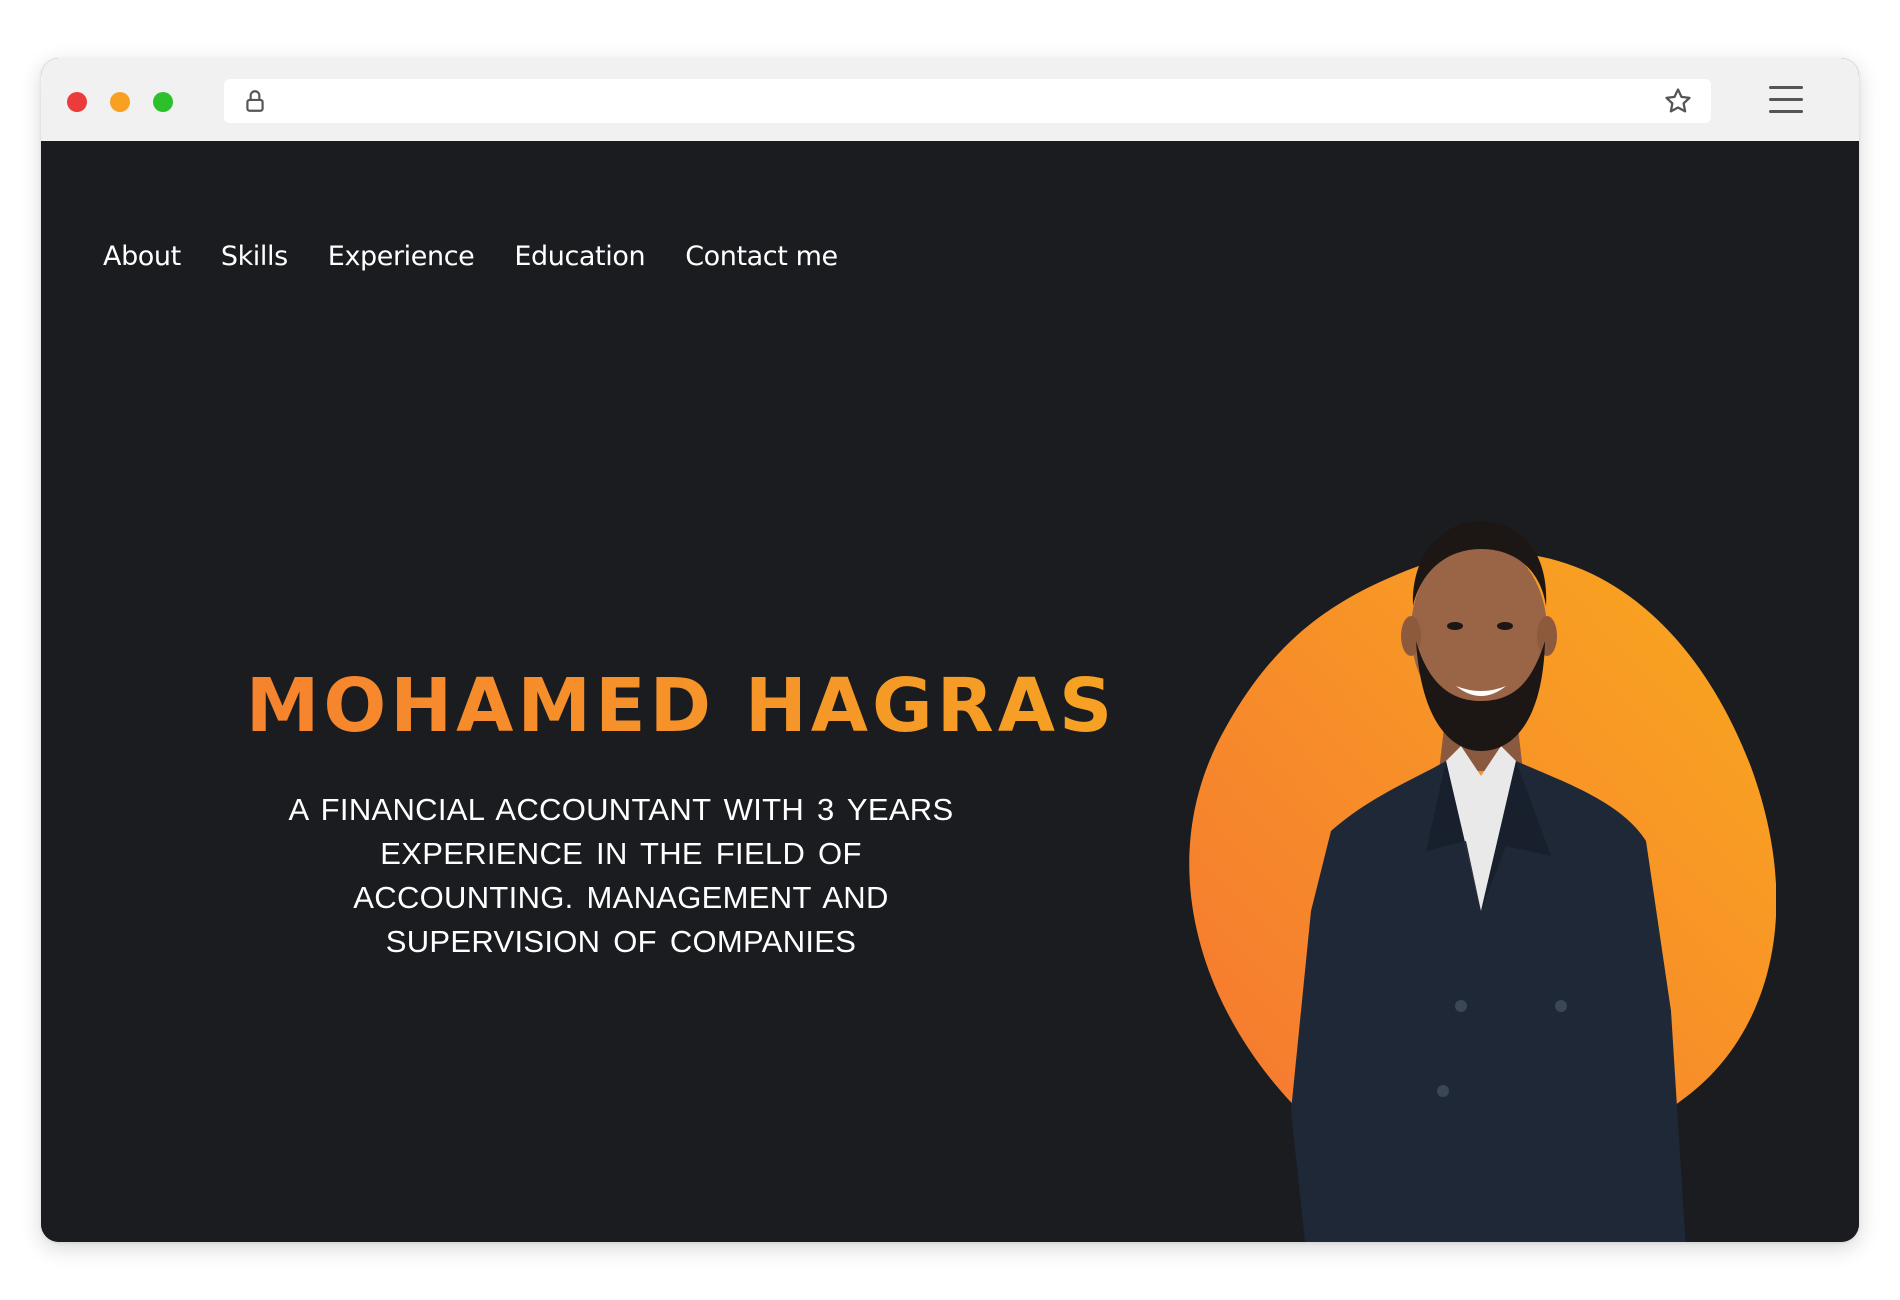 The width and height of the screenshot is (1900, 1300). What do you see at coordinates (401, 256) in the screenshot?
I see `nav-link-experience: Experience` at bounding box center [401, 256].